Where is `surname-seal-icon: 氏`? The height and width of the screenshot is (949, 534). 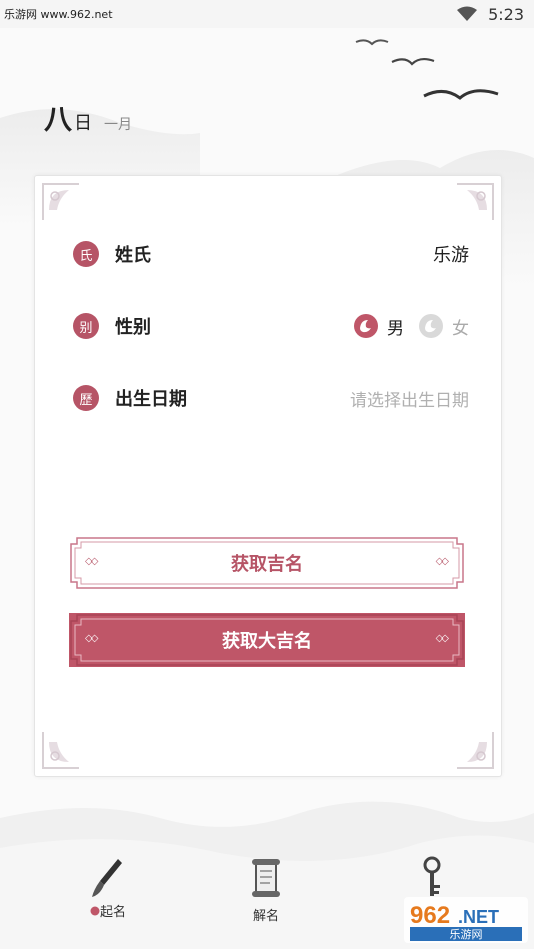 surname-seal-icon: 氏 is located at coordinates (86, 254).